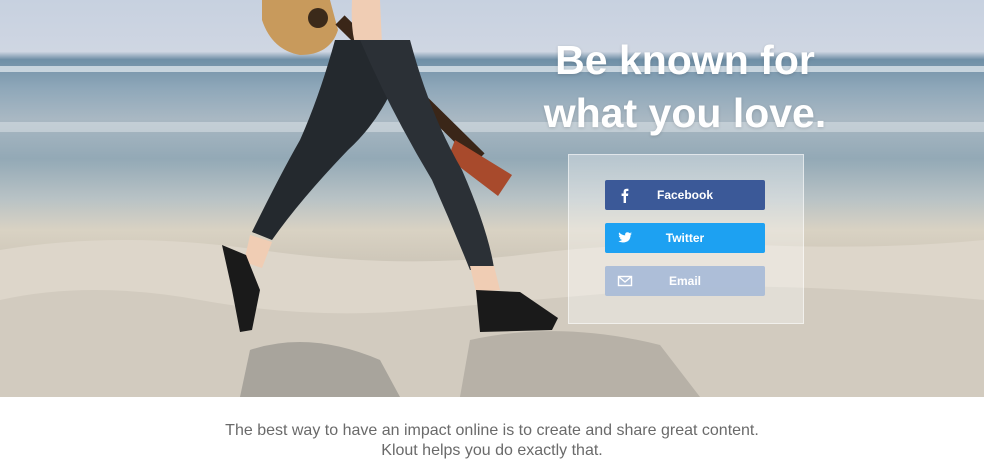 This screenshot has width=984, height=469. I want to click on mail-icon, so click(625, 281).